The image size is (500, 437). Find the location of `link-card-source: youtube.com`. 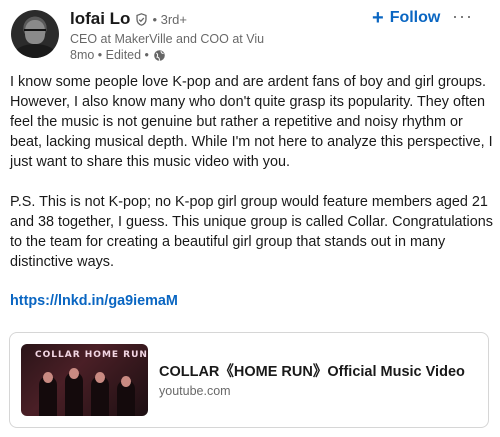

link-card-source: youtube.com is located at coordinates (195, 391).